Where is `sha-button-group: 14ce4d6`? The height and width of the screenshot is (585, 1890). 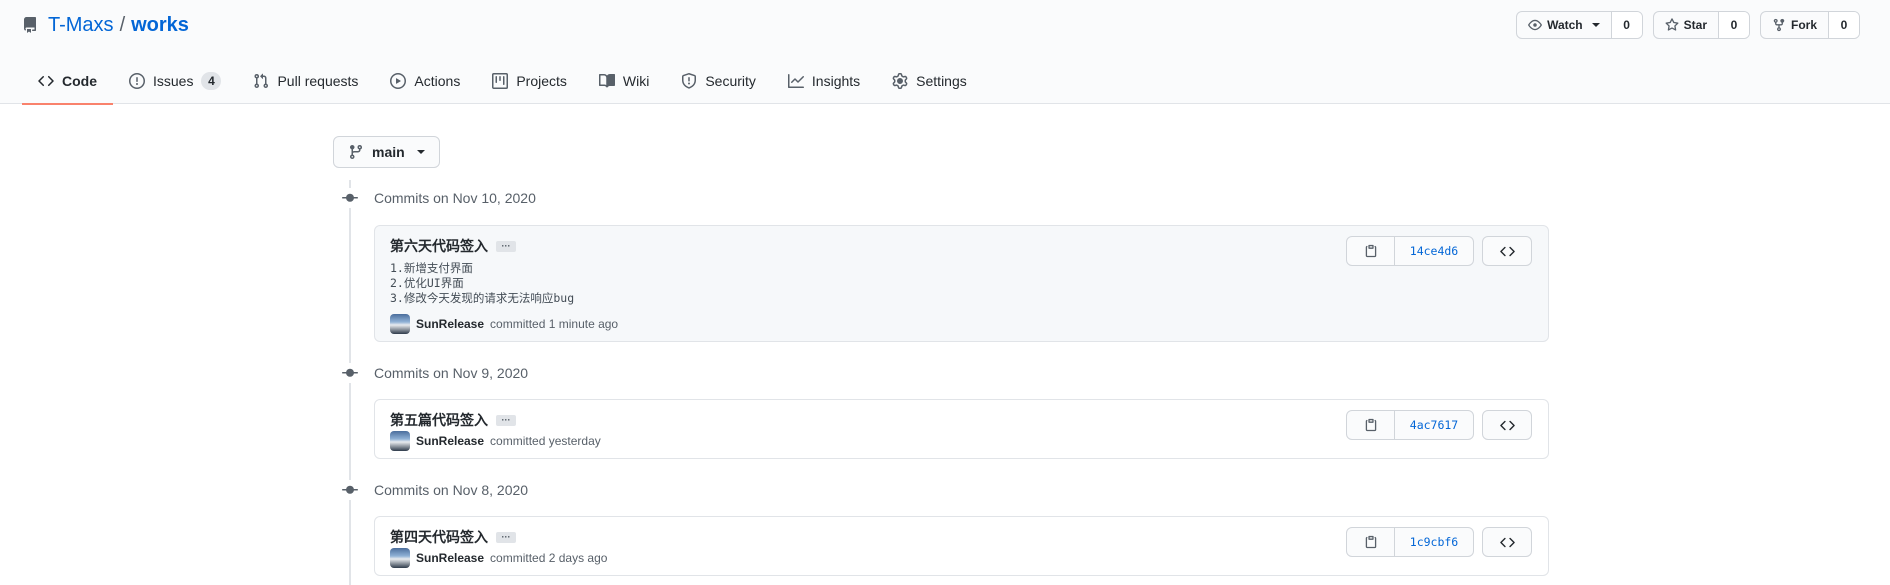 sha-button-group: 14ce4d6 is located at coordinates (1410, 251).